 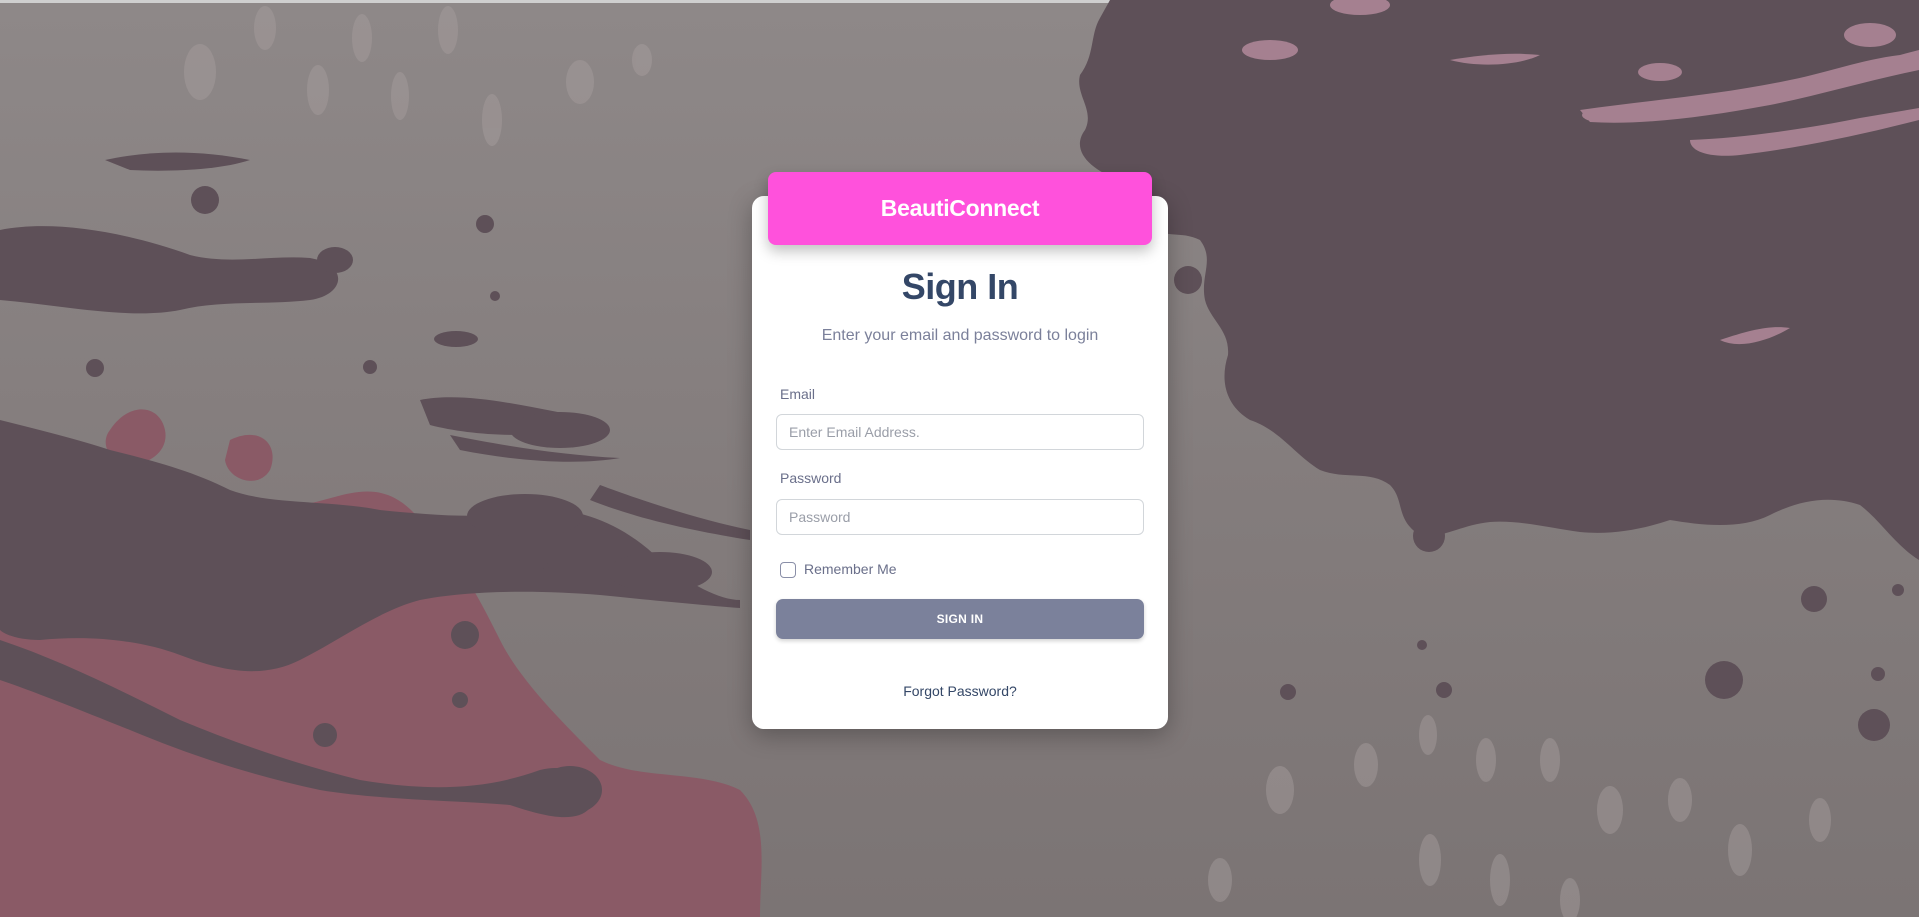 What do you see at coordinates (960, 335) in the screenshot?
I see `page-subtitle: Enter your email and password to login` at bounding box center [960, 335].